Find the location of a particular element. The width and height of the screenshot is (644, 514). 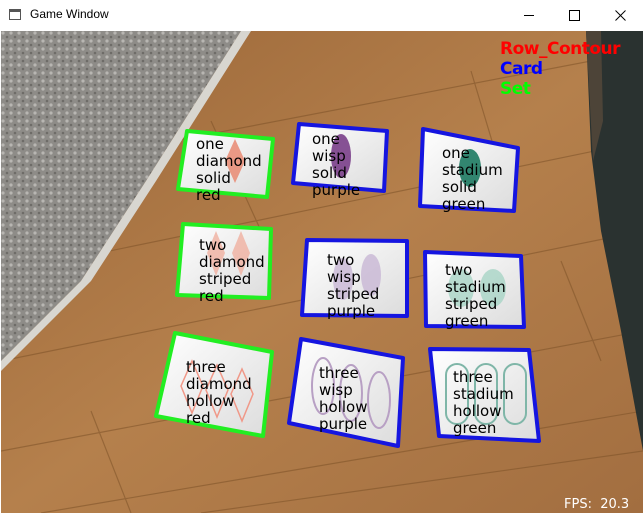

card-label-6: two stadium striped green is located at coordinates (475, 295).